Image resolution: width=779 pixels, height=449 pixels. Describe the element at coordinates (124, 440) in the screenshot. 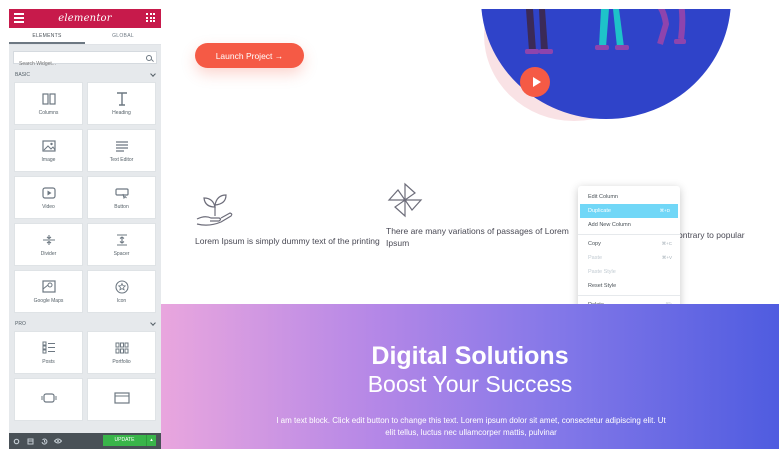

I see `update-label: UPDATE` at that location.